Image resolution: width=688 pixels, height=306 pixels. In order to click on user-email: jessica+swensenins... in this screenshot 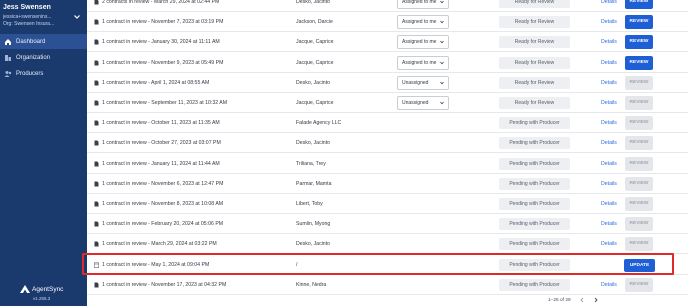, I will do `click(27, 17)`.